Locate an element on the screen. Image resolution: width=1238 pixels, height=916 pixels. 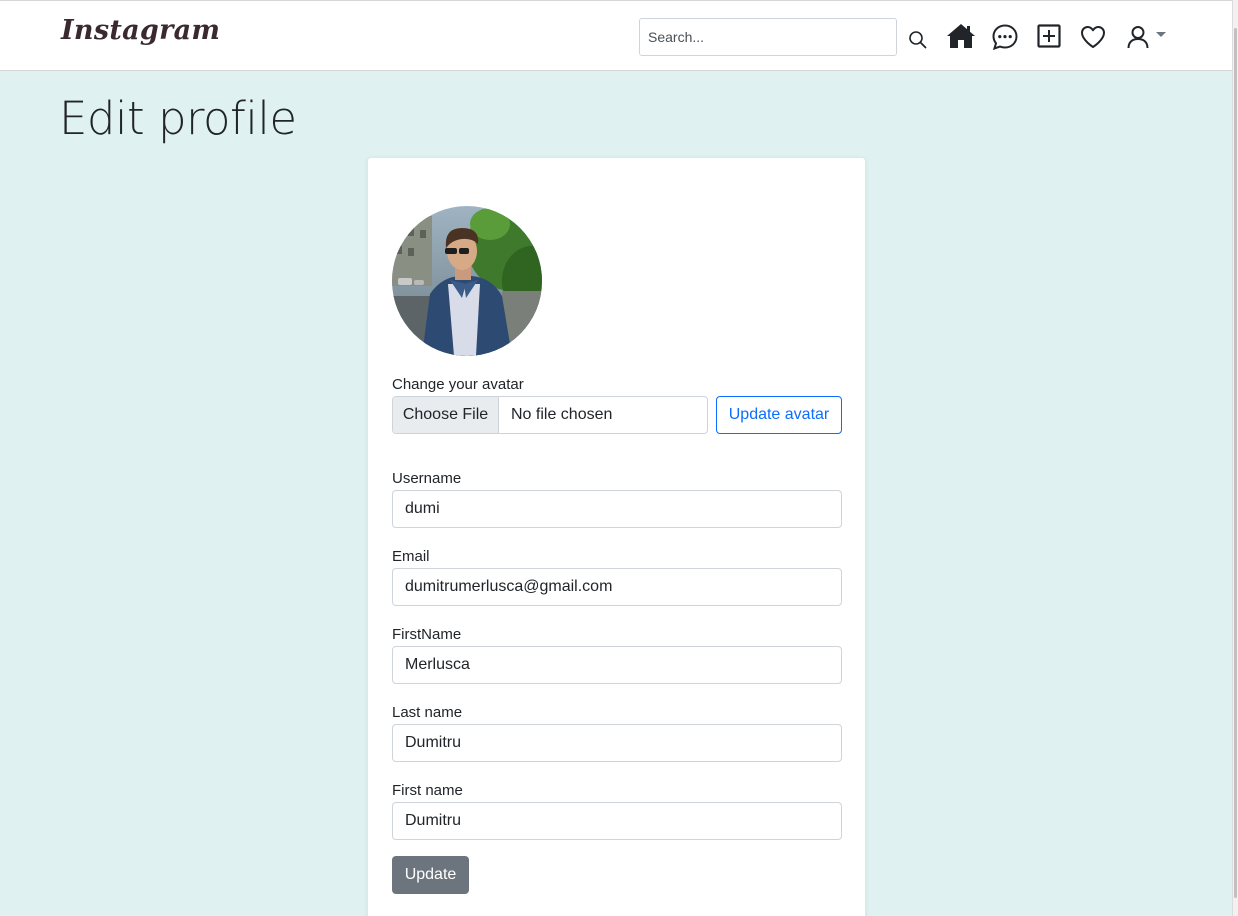
firstname-label: FirstName is located at coordinates (427, 634).